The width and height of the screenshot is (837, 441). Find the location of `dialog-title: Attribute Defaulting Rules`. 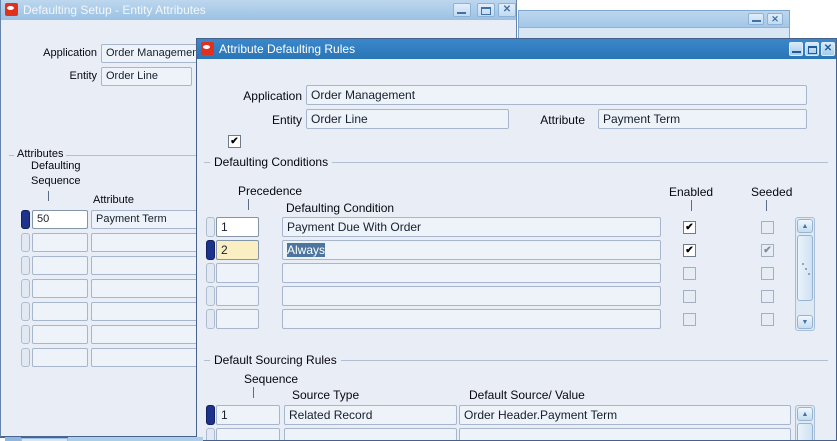

dialog-title: Attribute Defaulting Rules is located at coordinates (287, 49).